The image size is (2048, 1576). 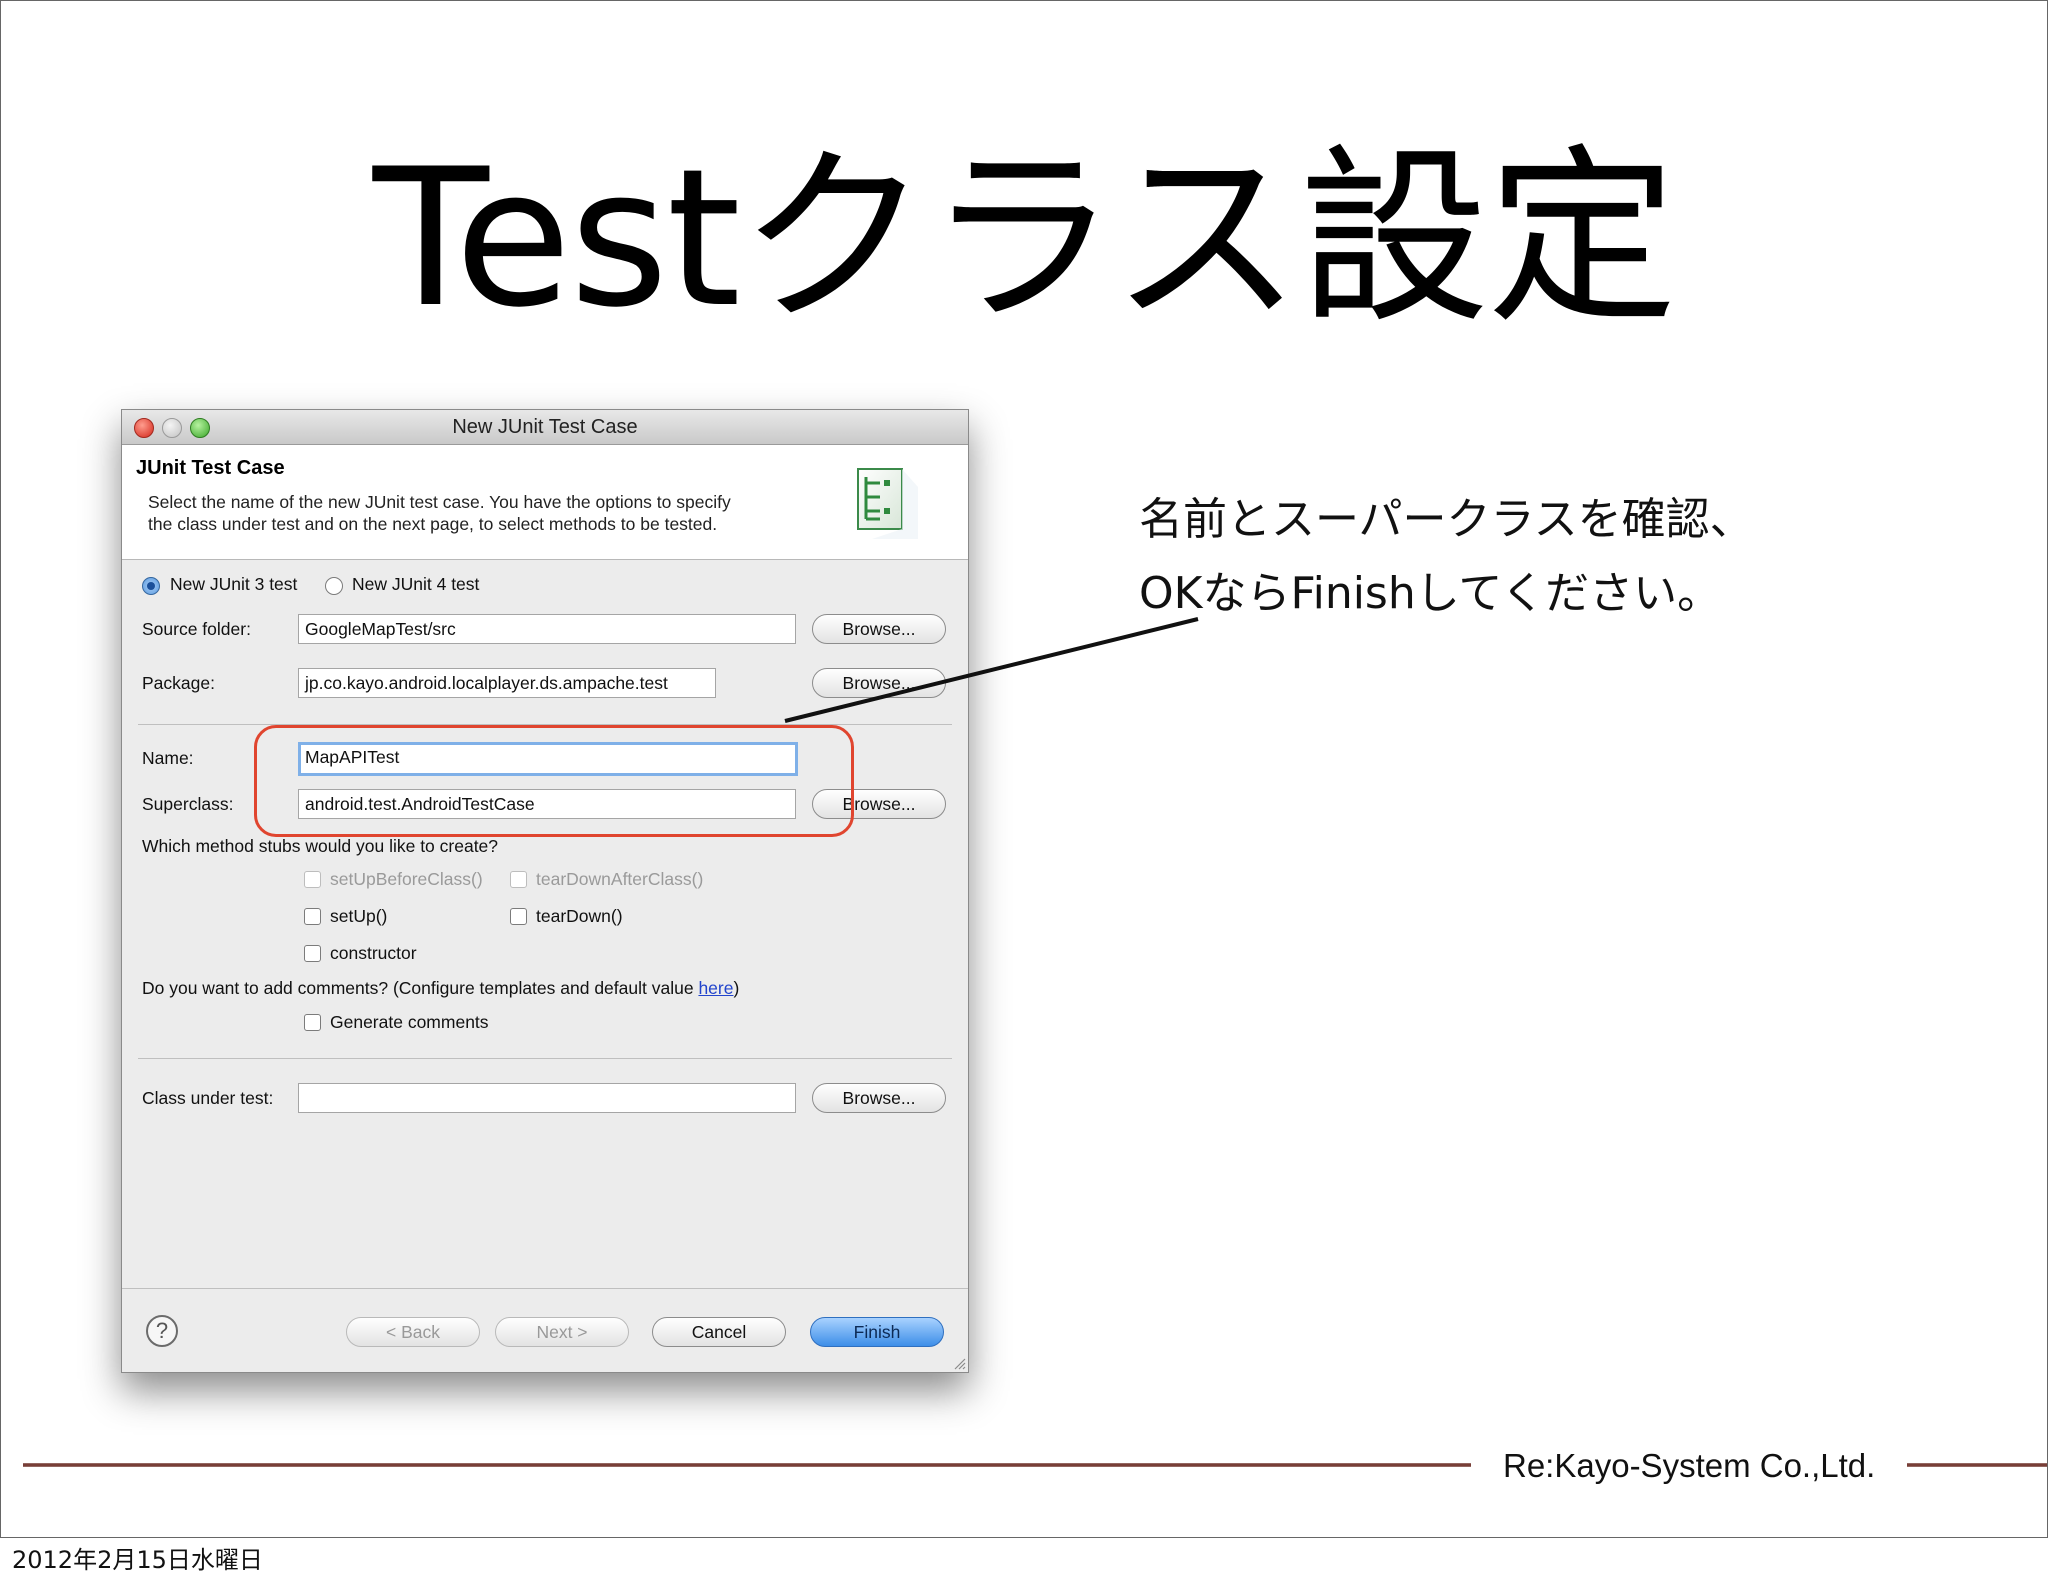 What do you see at coordinates (554, 781) in the screenshot?
I see `highlight-callout-box` at bounding box center [554, 781].